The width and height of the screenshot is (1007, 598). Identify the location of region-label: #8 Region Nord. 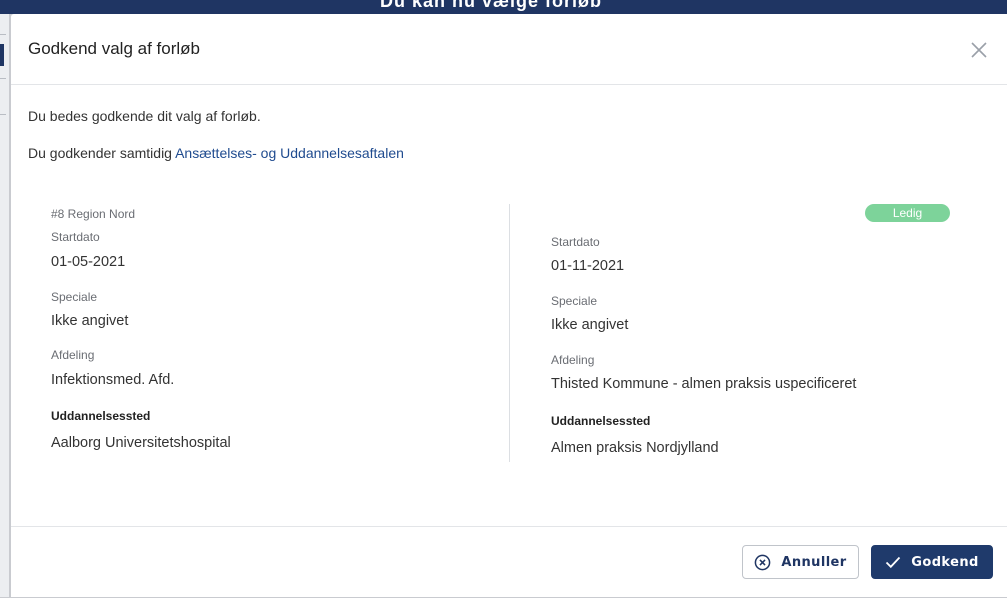
(93, 214).